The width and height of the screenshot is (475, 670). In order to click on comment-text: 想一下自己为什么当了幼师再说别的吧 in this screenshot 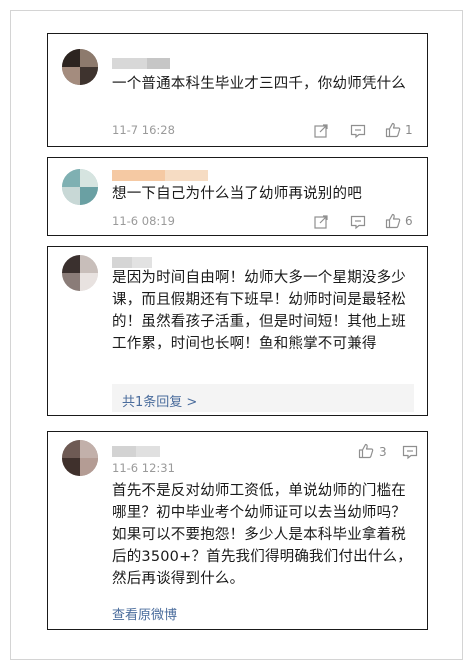, I will do `click(237, 194)`.